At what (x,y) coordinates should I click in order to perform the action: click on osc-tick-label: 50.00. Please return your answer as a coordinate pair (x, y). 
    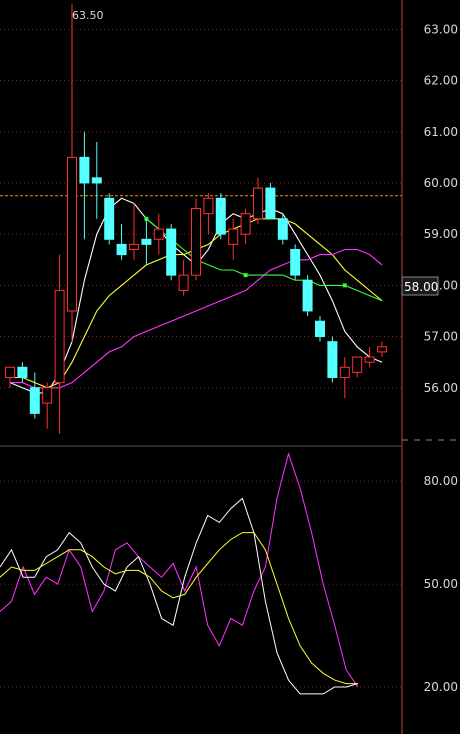
    Looking at the image, I should click on (441, 584).